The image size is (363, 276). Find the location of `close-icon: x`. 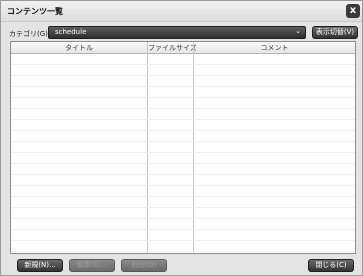

close-icon: x is located at coordinates (353, 11).